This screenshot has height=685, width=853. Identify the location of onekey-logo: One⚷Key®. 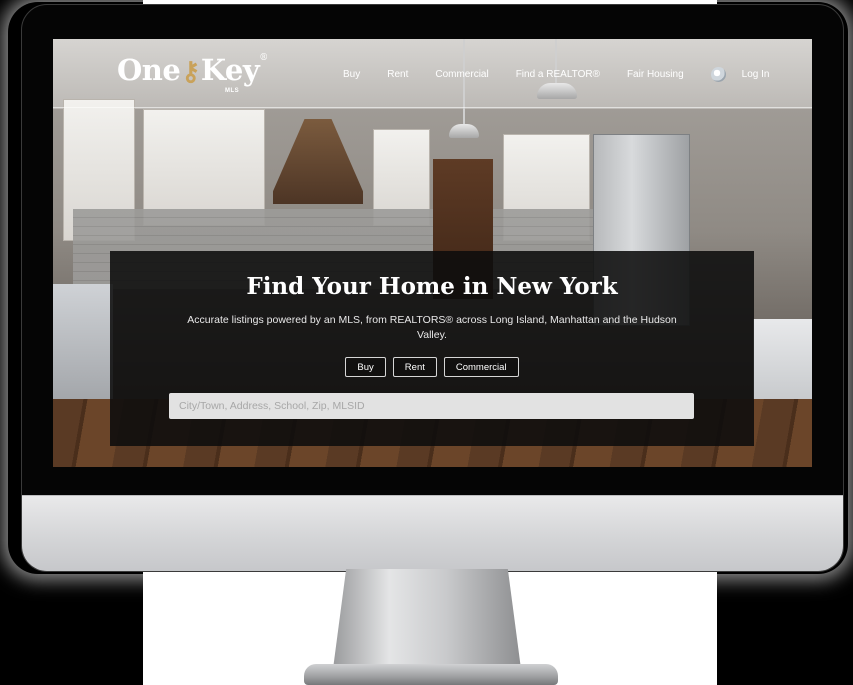
(192, 70).